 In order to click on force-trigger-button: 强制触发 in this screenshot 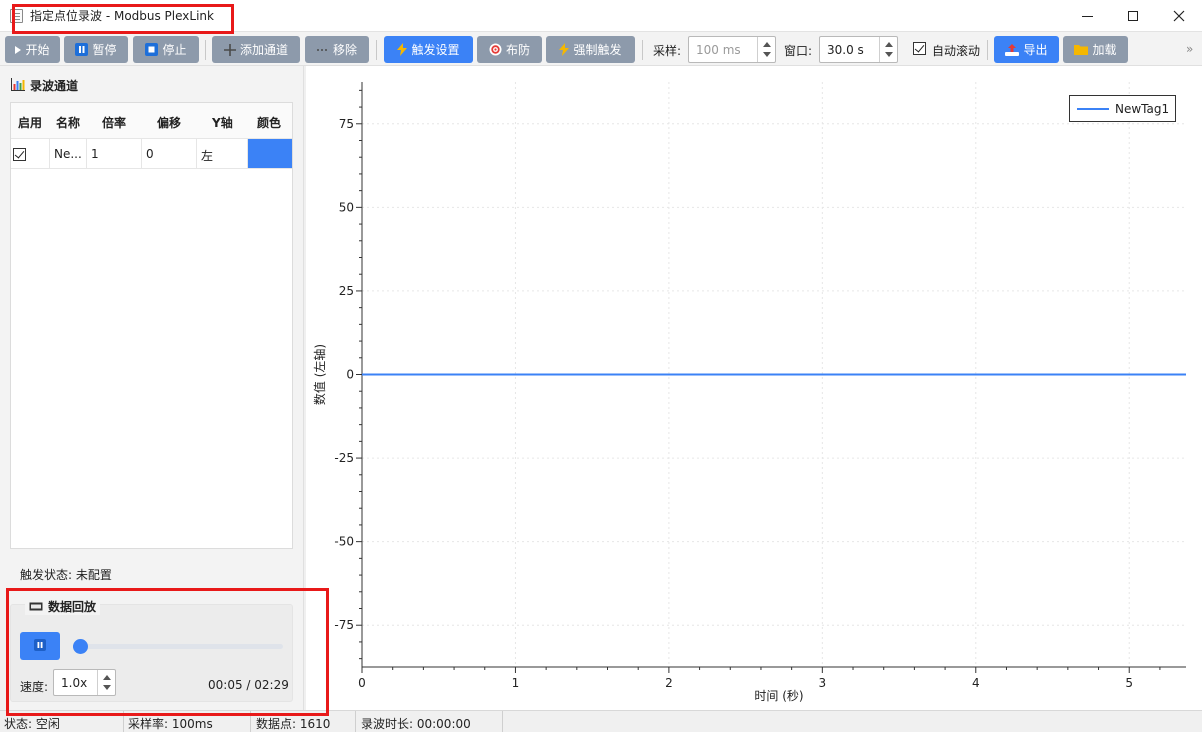, I will do `click(590, 49)`.